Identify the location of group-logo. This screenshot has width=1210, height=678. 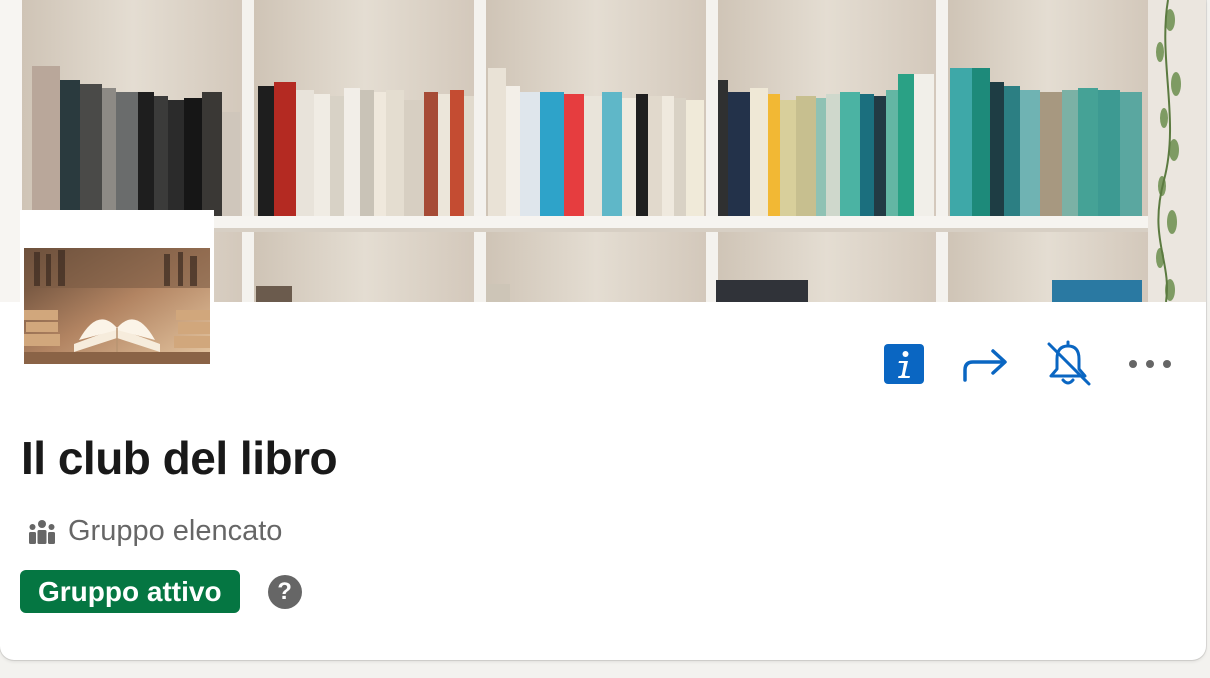
(117, 289).